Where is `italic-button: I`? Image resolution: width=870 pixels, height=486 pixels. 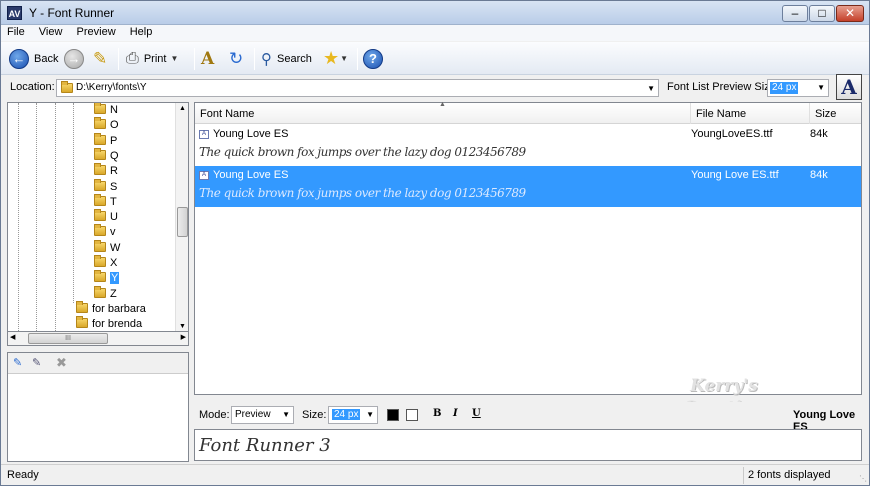
italic-button: I is located at coordinates (455, 413).